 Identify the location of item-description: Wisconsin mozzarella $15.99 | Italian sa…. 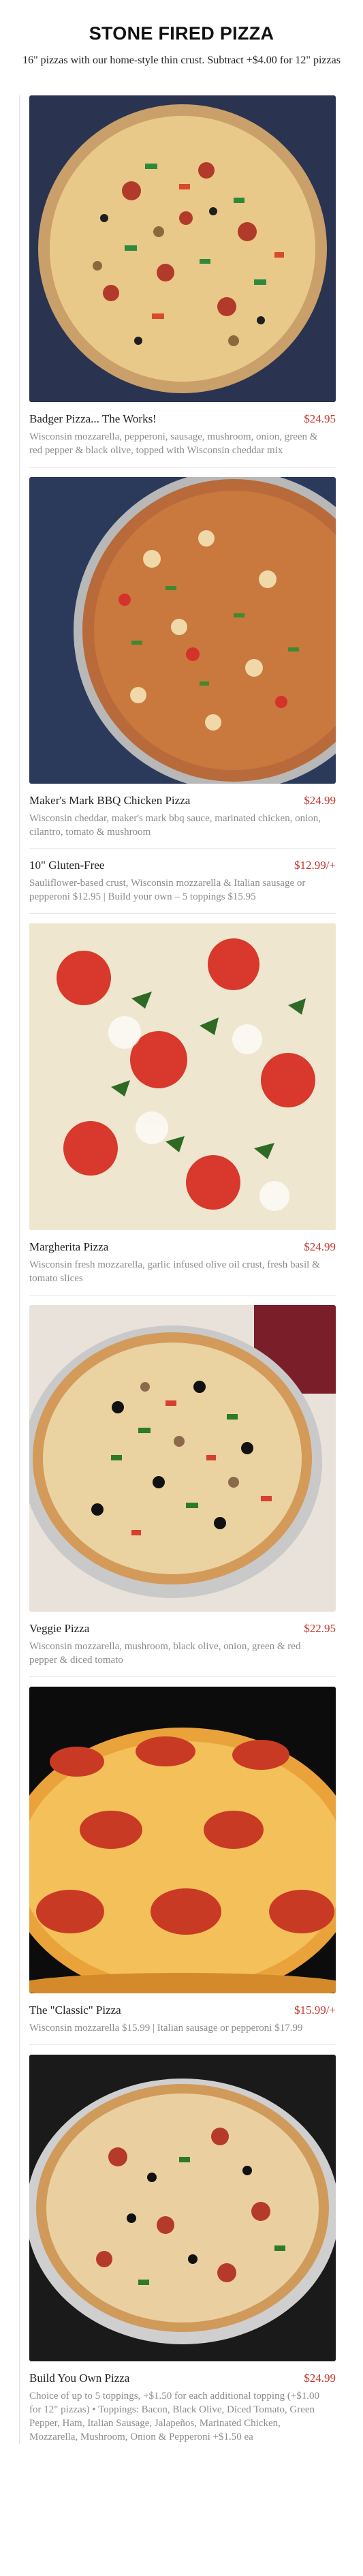
(166, 2029).